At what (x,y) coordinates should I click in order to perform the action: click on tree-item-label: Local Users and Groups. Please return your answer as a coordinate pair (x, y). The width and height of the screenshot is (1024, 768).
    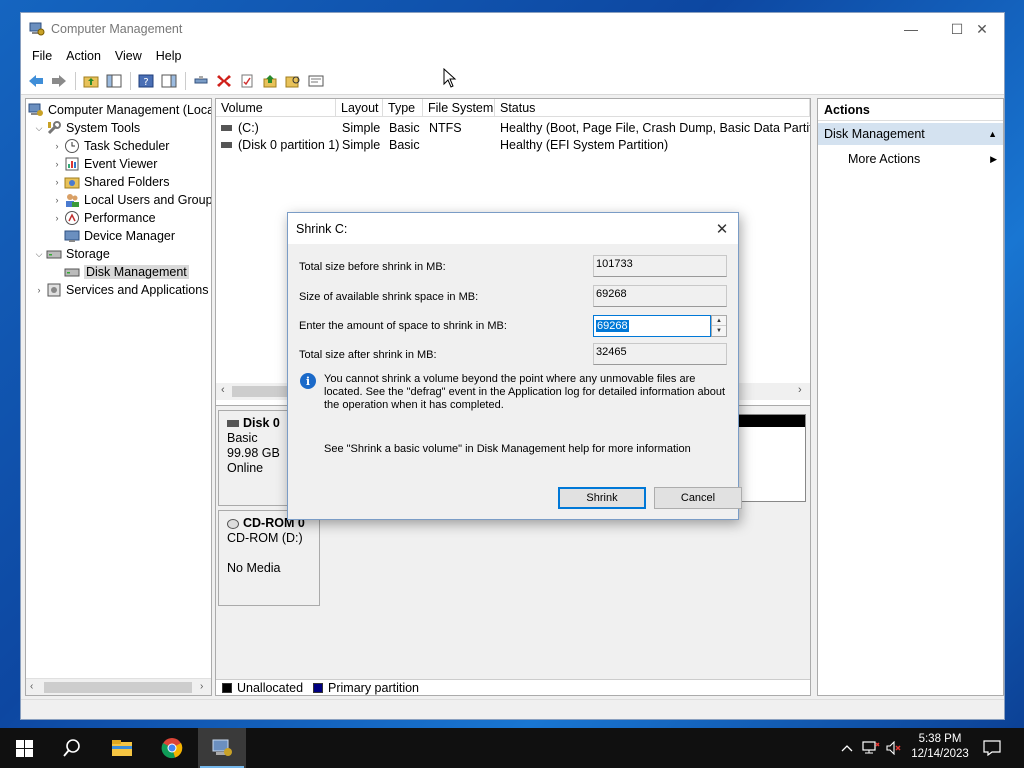
    Looking at the image, I should click on (148, 200).